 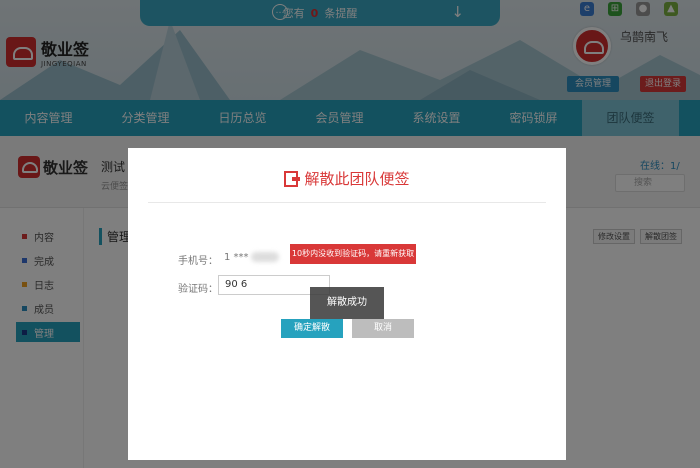 I want to click on dialog-title: 解散此团队便签, so click(x=347, y=178).